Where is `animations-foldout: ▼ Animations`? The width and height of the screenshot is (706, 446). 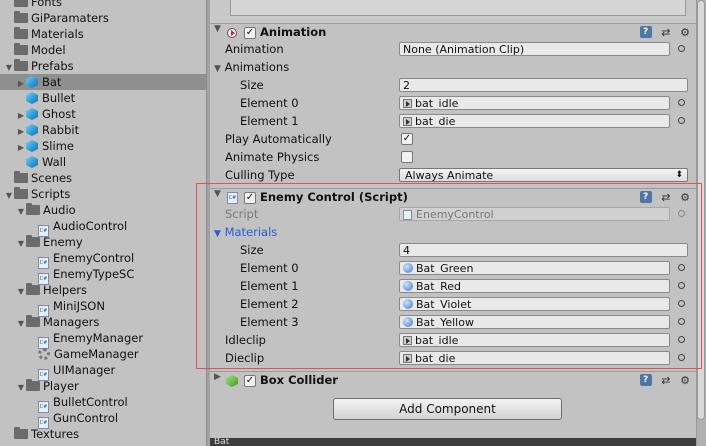
animations-foldout: ▼ Animations is located at coordinates (251, 67).